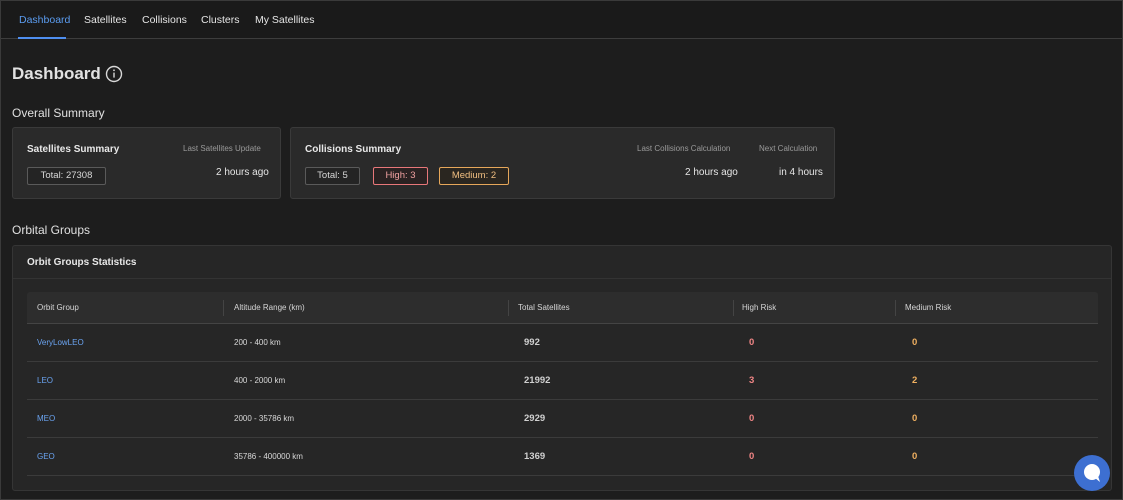 This screenshot has height=500, width=1123. I want to click on altitude-range-cell: 35786 - 400000 km, so click(268, 456).